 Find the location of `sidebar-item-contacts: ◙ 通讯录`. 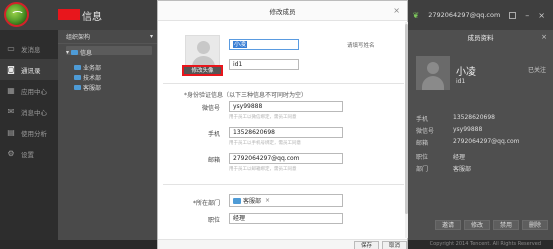

sidebar-item-contacts: ◙ 通讯录 is located at coordinates (29, 69).